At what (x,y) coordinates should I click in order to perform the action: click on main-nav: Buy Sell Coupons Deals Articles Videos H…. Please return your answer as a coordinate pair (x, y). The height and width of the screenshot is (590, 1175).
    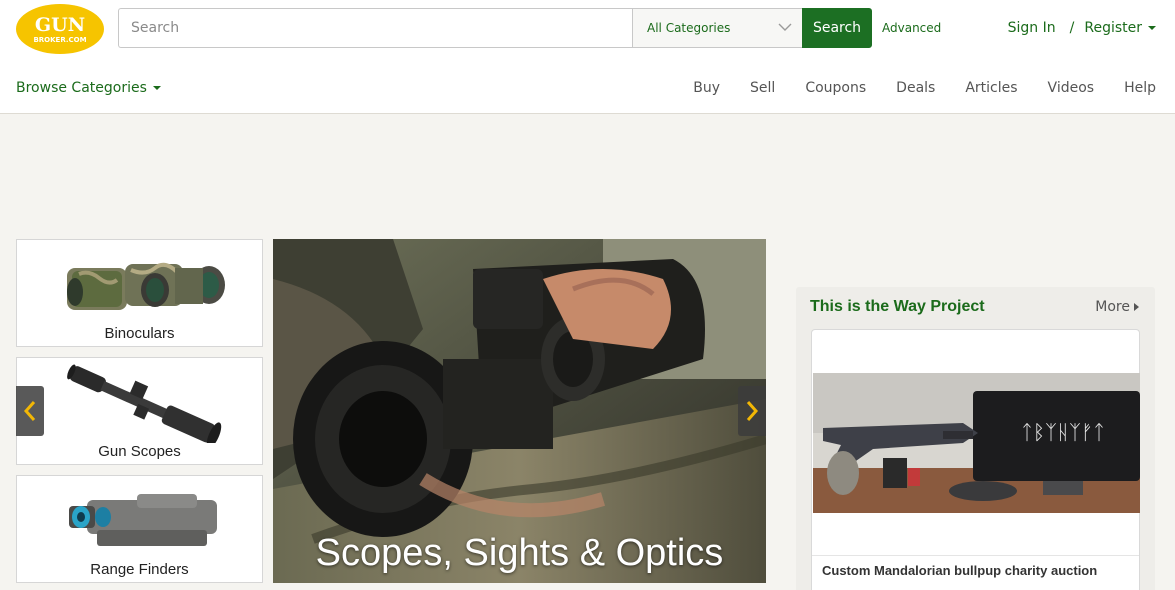
    Looking at the image, I should click on (909, 88).